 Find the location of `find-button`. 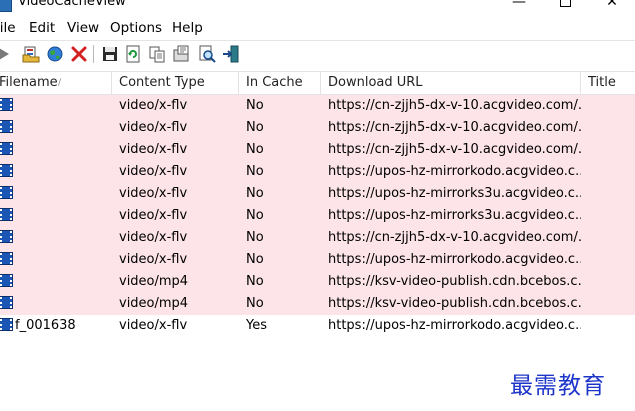

find-button is located at coordinates (207, 54).